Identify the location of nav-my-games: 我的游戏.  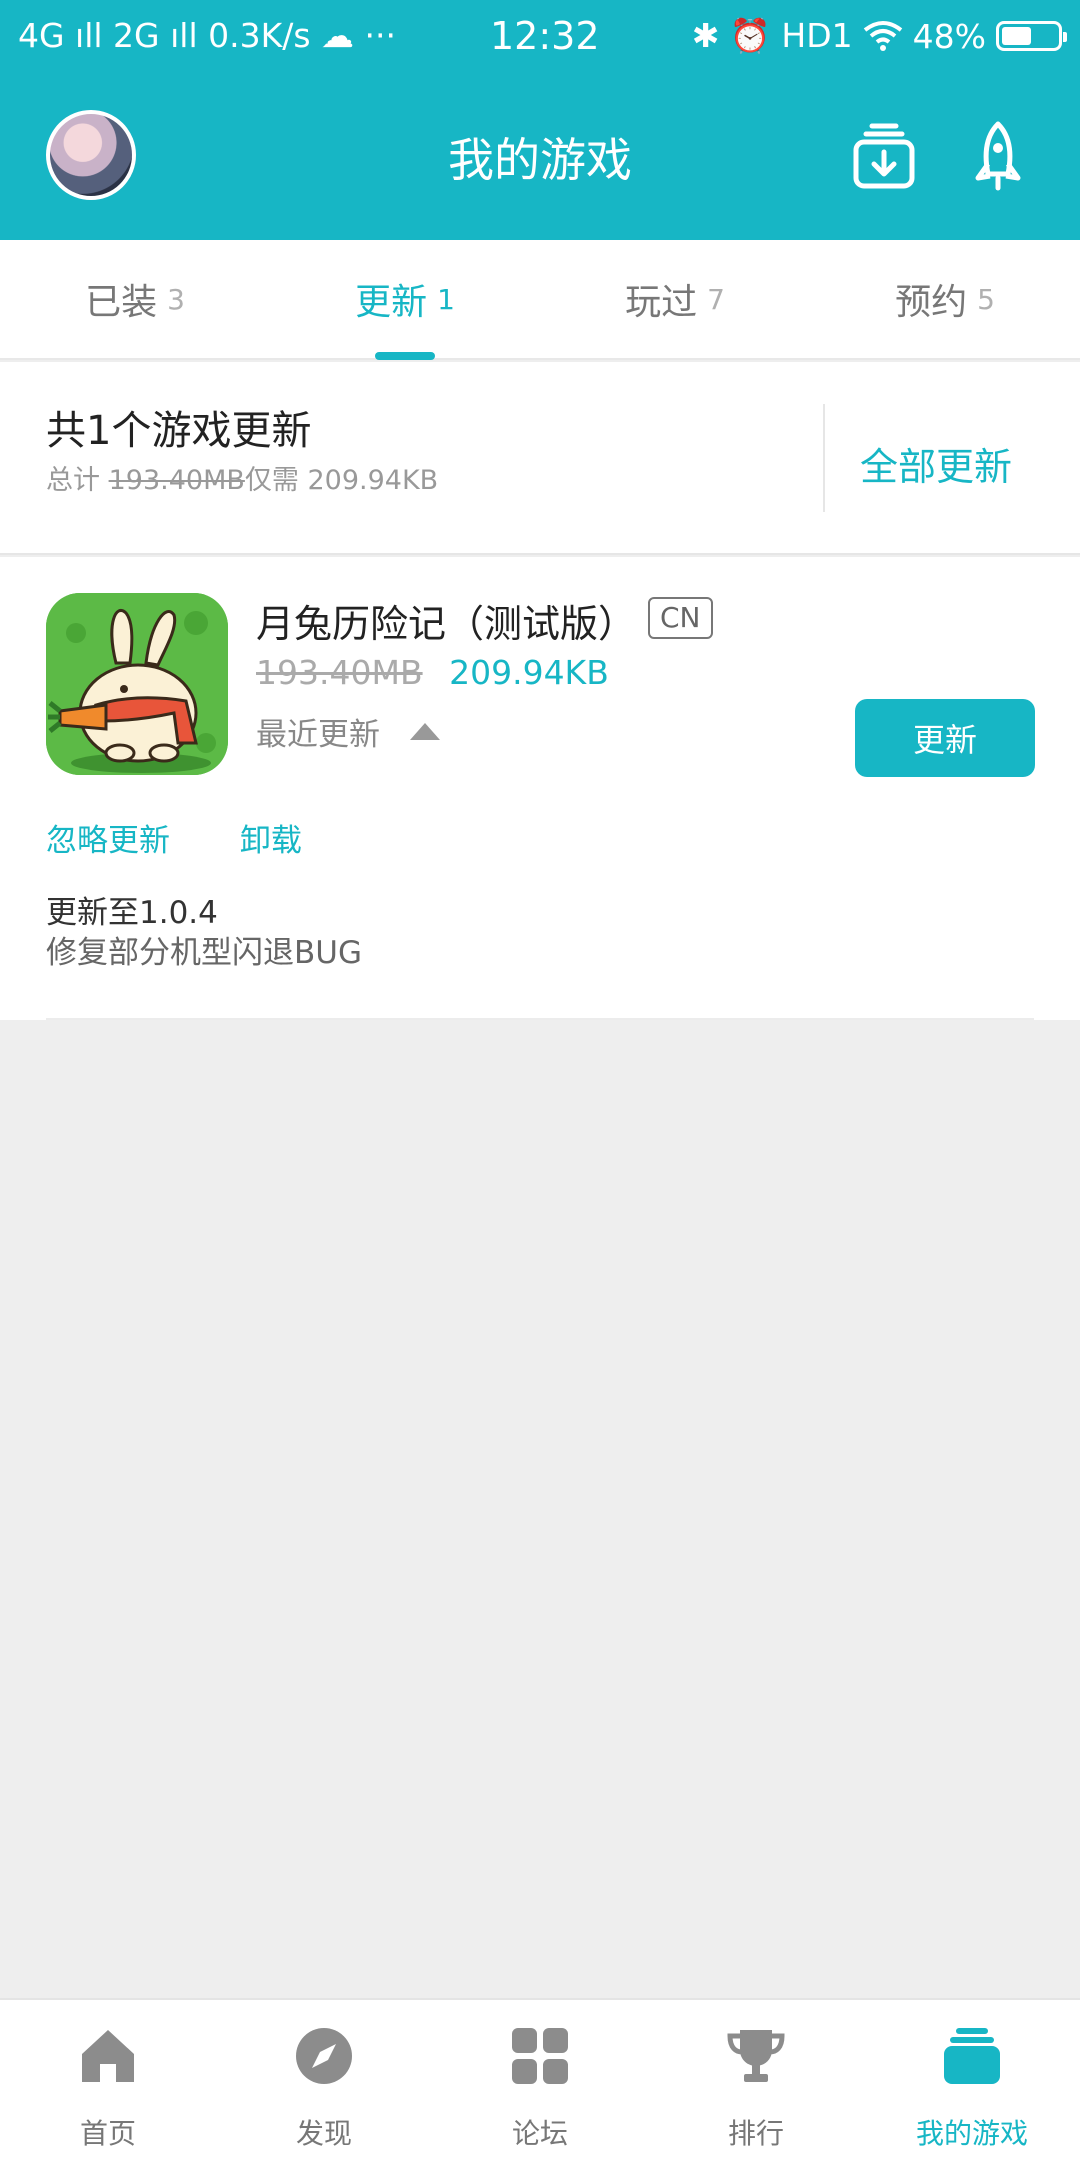
(972, 2080).